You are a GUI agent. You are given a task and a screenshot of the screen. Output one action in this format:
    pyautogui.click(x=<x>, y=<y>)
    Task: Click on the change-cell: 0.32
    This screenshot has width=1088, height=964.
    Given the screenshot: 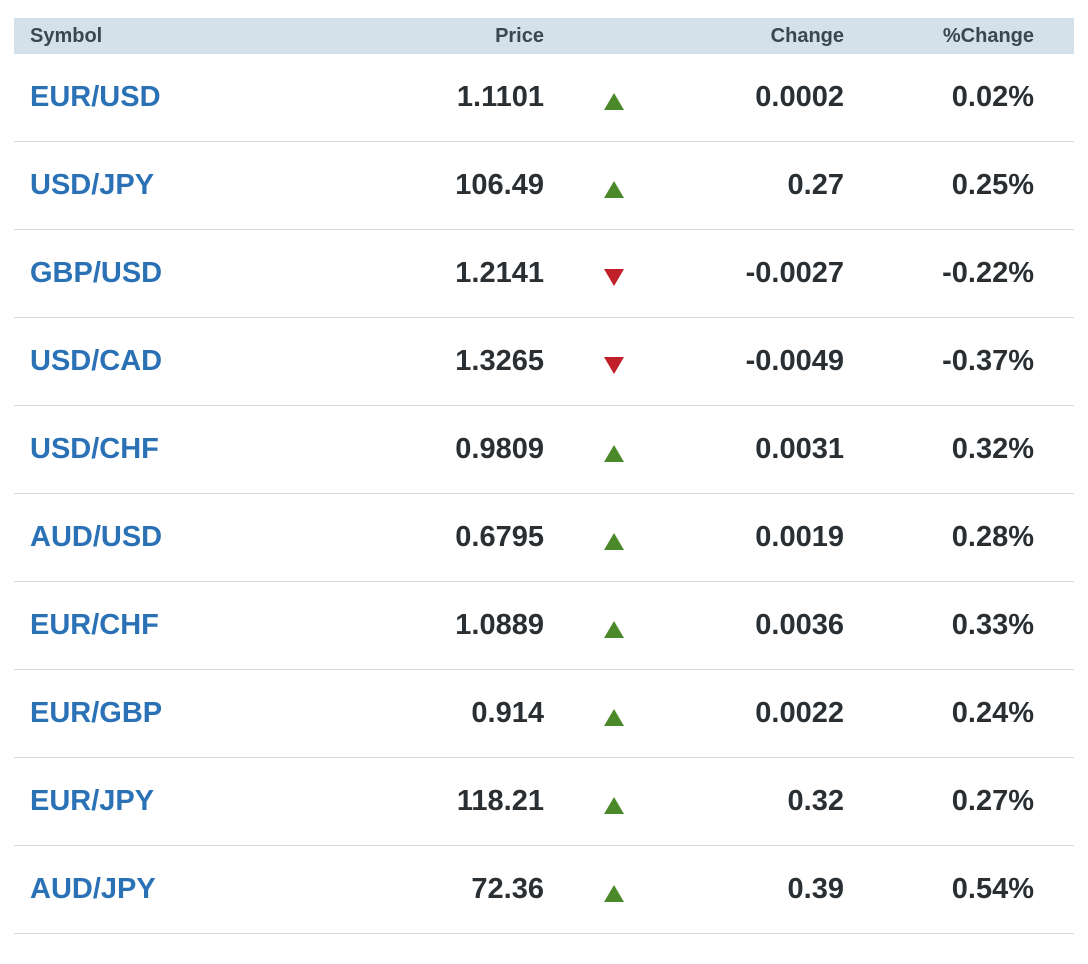 What is the action you would take?
    pyautogui.click(x=815, y=801)
    